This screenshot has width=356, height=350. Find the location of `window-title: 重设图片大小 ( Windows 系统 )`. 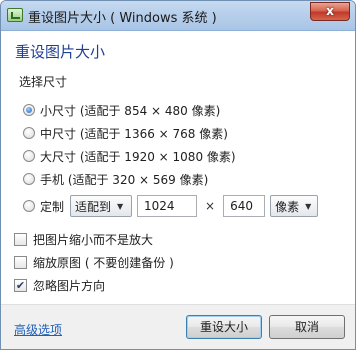

window-title: 重设图片大小 ( Windows 系统 ) is located at coordinates (122, 18).